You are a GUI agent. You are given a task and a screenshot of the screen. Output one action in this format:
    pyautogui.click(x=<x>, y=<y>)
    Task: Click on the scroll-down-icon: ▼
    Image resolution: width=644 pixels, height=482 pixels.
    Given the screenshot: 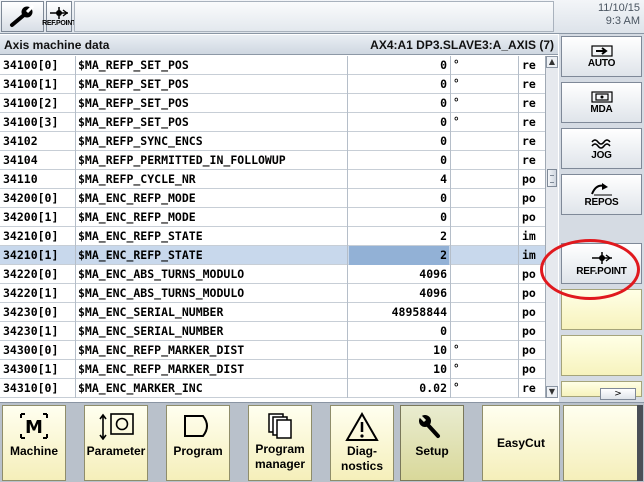 What is the action you would take?
    pyautogui.click(x=552, y=392)
    